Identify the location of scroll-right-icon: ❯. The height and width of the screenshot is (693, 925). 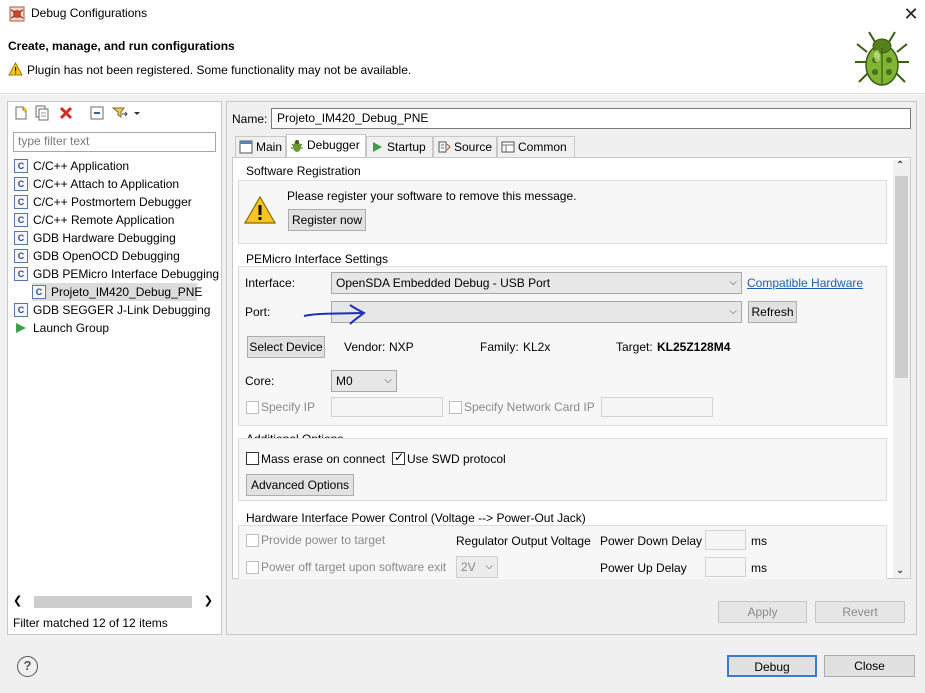
(208, 600).